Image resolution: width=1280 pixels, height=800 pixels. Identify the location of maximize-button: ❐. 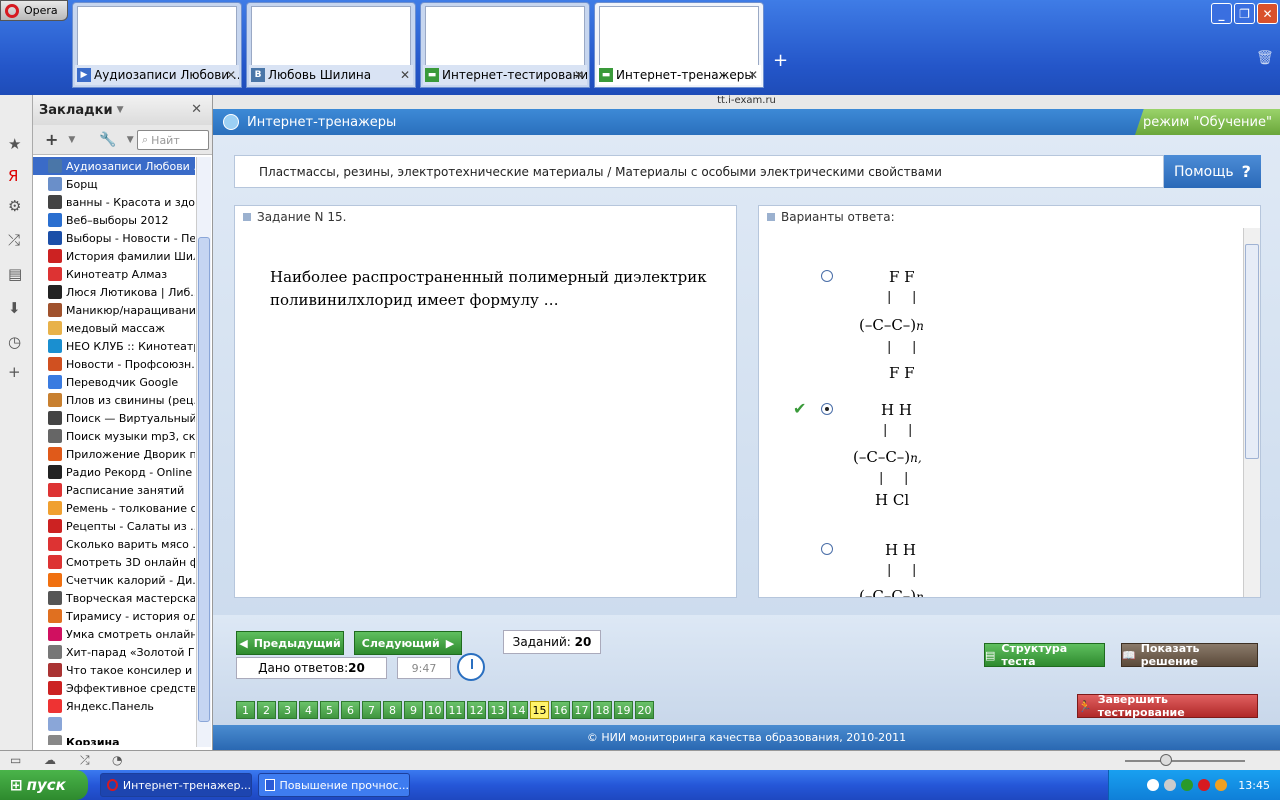
(1244, 13).